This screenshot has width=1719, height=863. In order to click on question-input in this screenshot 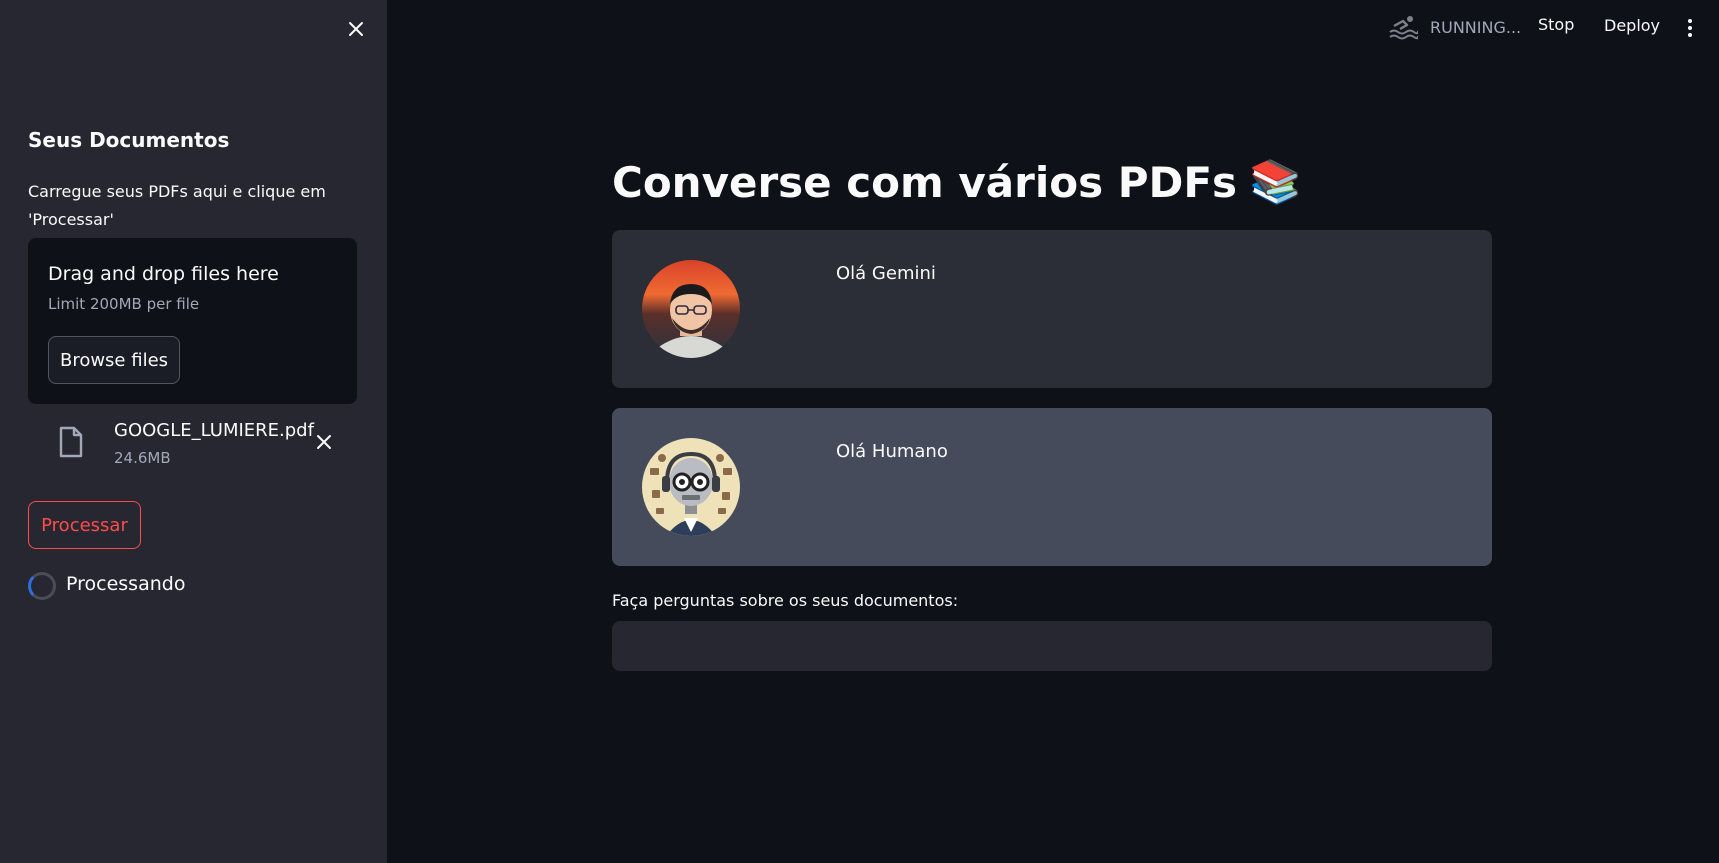, I will do `click(1052, 646)`.